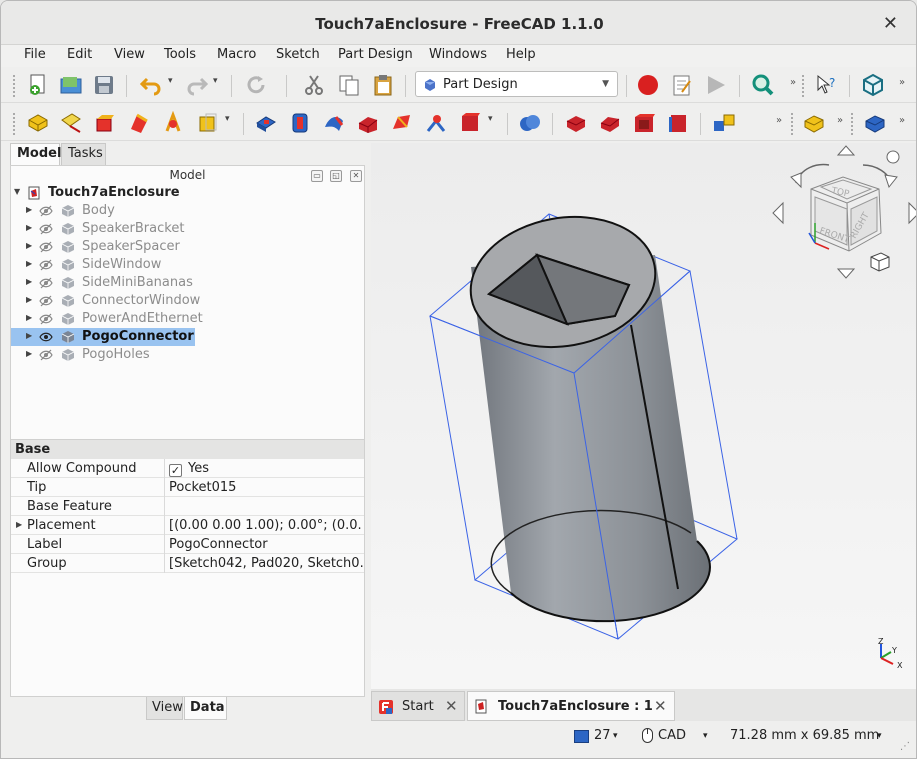 This screenshot has width=917, height=759. I want to click on tree-item: ▶ SpeakerSpacer, so click(187, 247).